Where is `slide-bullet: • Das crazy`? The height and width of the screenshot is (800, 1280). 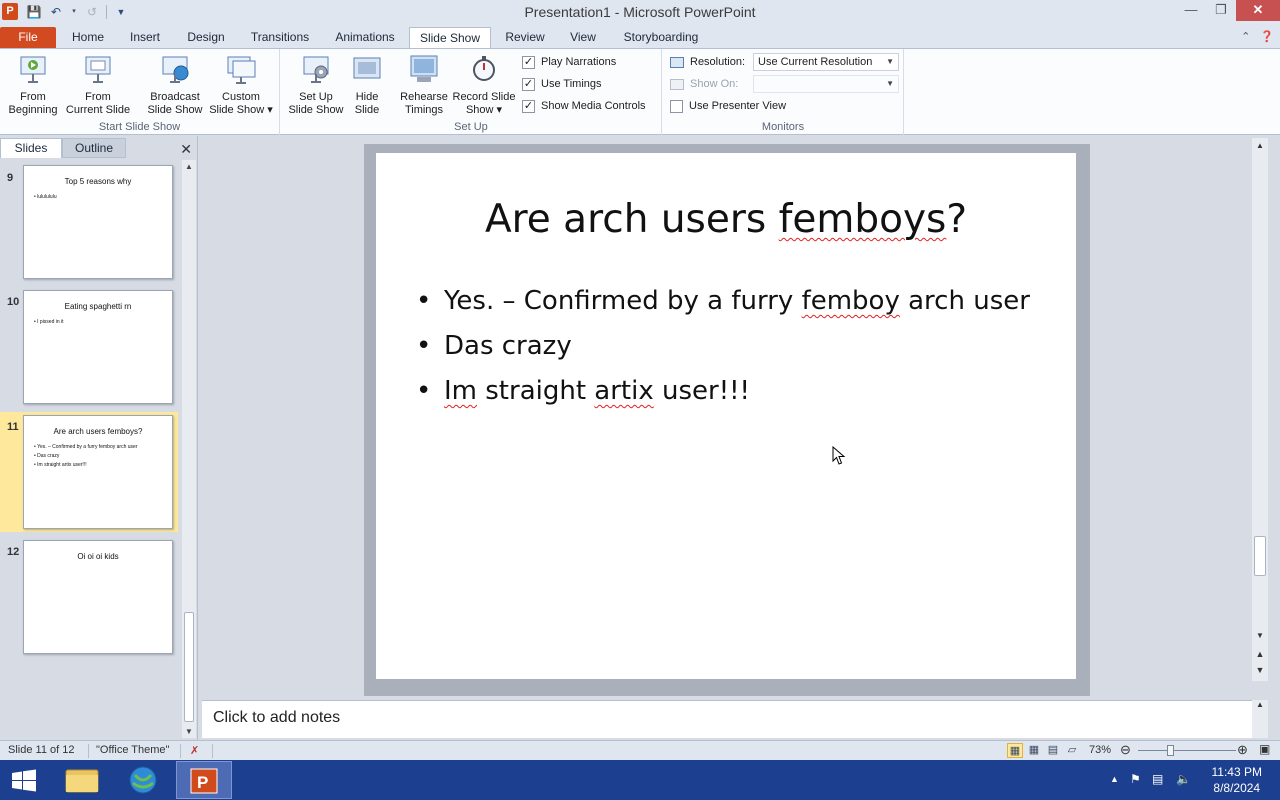
slide-bullet: • Das crazy is located at coordinates (723, 346).